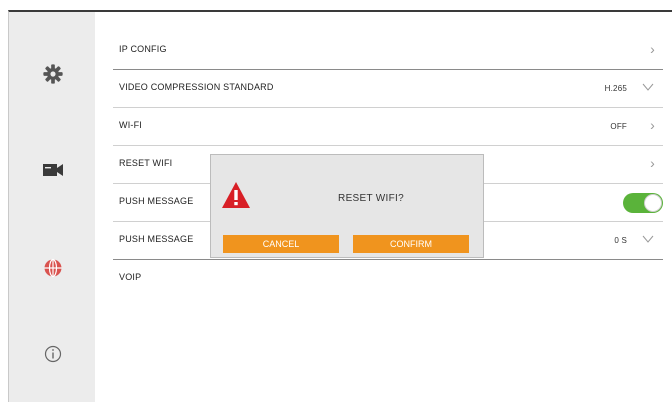  What do you see at coordinates (156, 201) in the screenshot?
I see `push-message-label: PUSH MESSAGE` at bounding box center [156, 201].